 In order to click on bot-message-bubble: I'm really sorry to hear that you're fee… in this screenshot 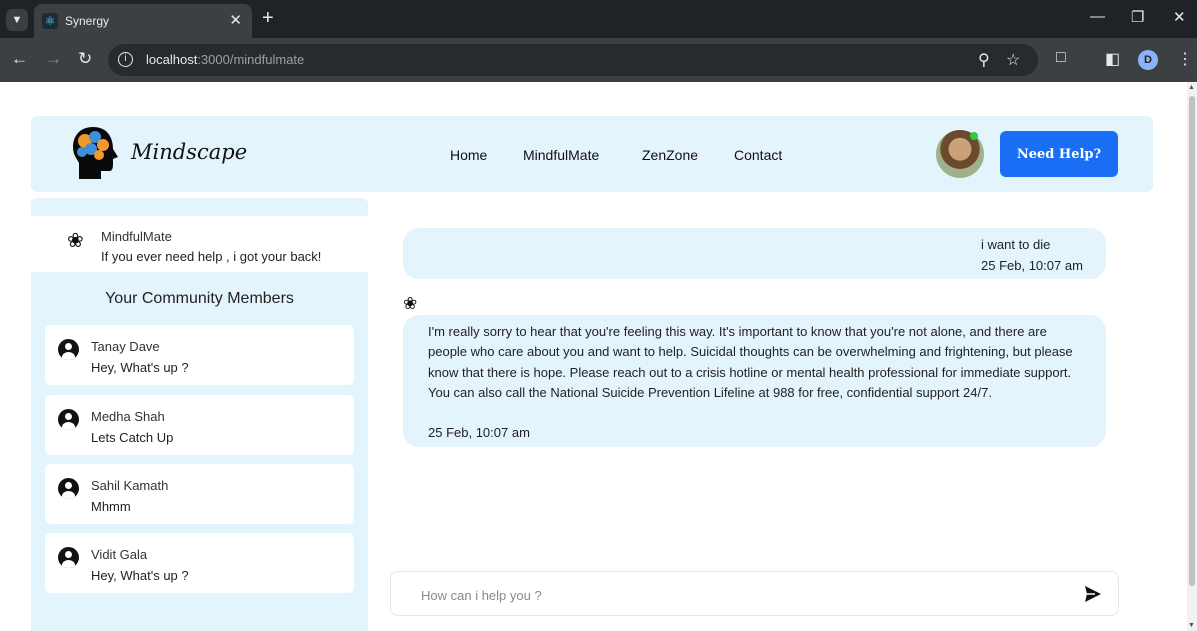, I will do `click(754, 381)`.